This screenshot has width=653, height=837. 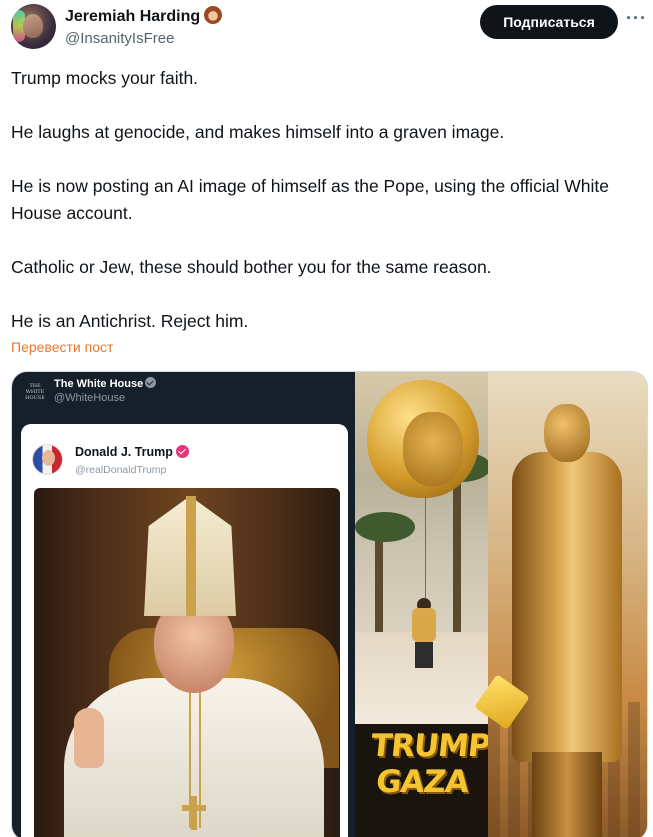 What do you see at coordinates (182, 451) in the screenshot?
I see `verified-badge-icon` at bounding box center [182, 451].